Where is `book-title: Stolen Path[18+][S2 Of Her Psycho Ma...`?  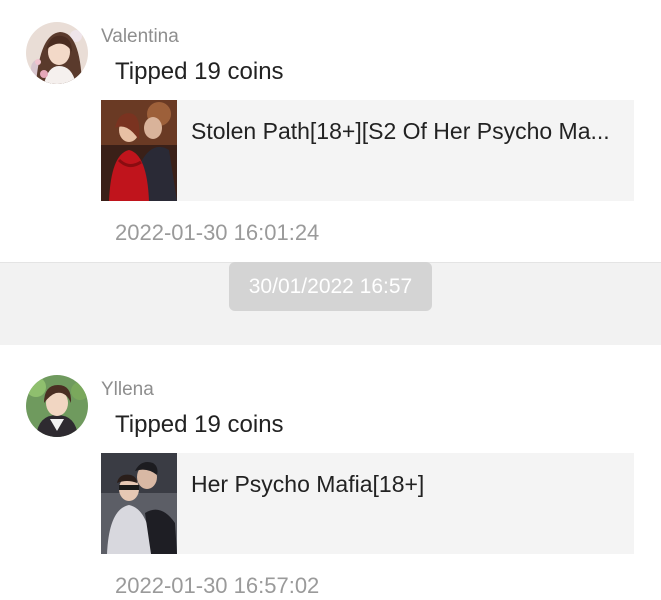 book-title: Stolen Path[18+][S2 Of Her Psycho Ma... is located at coordinates (400, 131).